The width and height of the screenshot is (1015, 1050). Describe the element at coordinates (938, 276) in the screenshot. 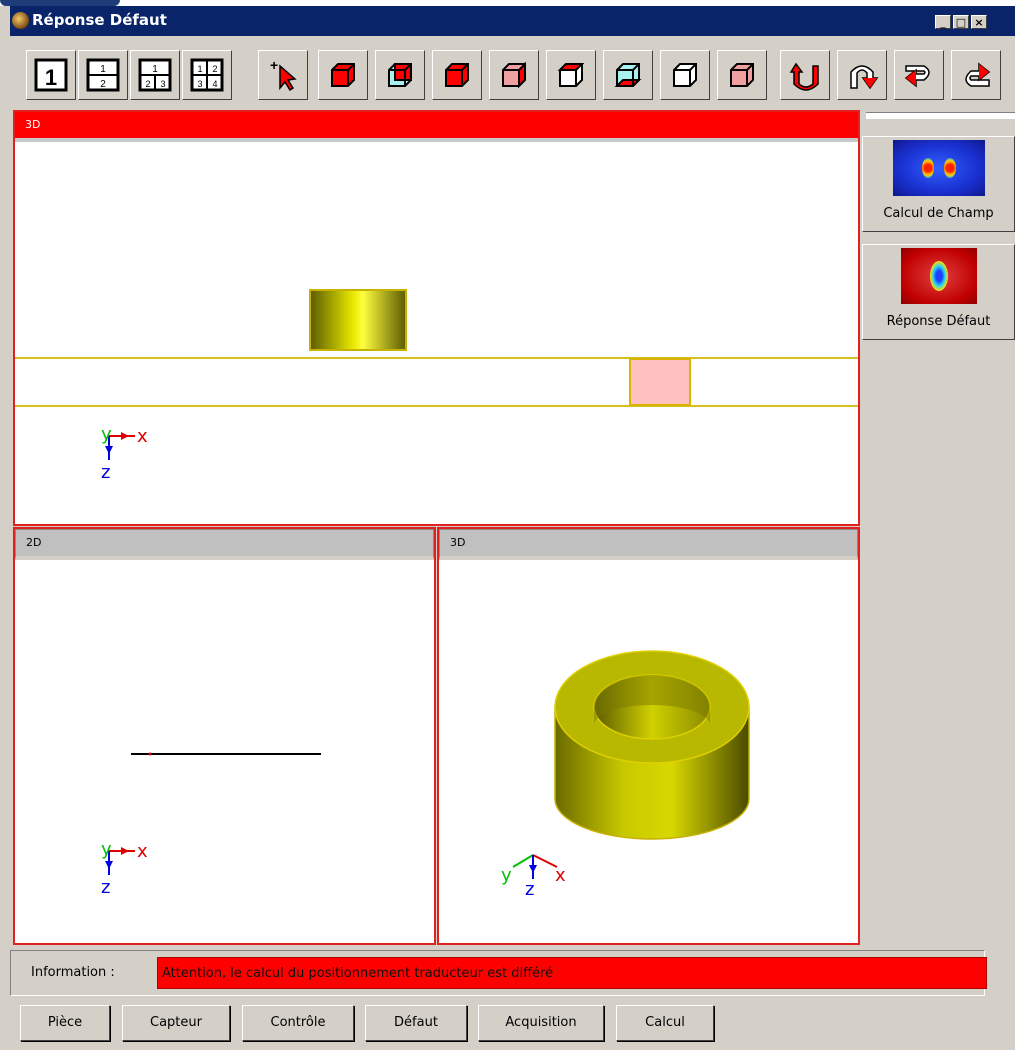

I see `defect-map-thumbnail` at that location.